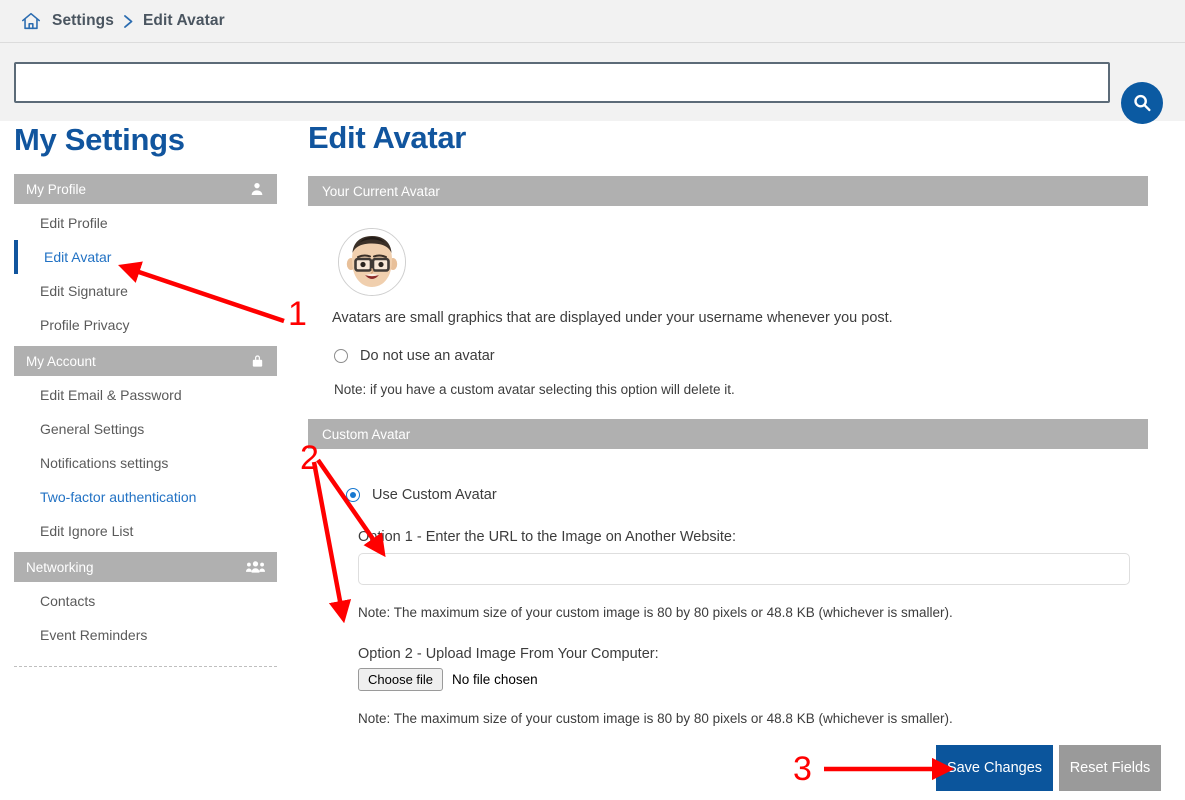 The image size is (1185, 800). Describe the element at coordinates (111, 395) in the screenshot. I see `sidebar-item-label: Edit Email & Password` at that location.